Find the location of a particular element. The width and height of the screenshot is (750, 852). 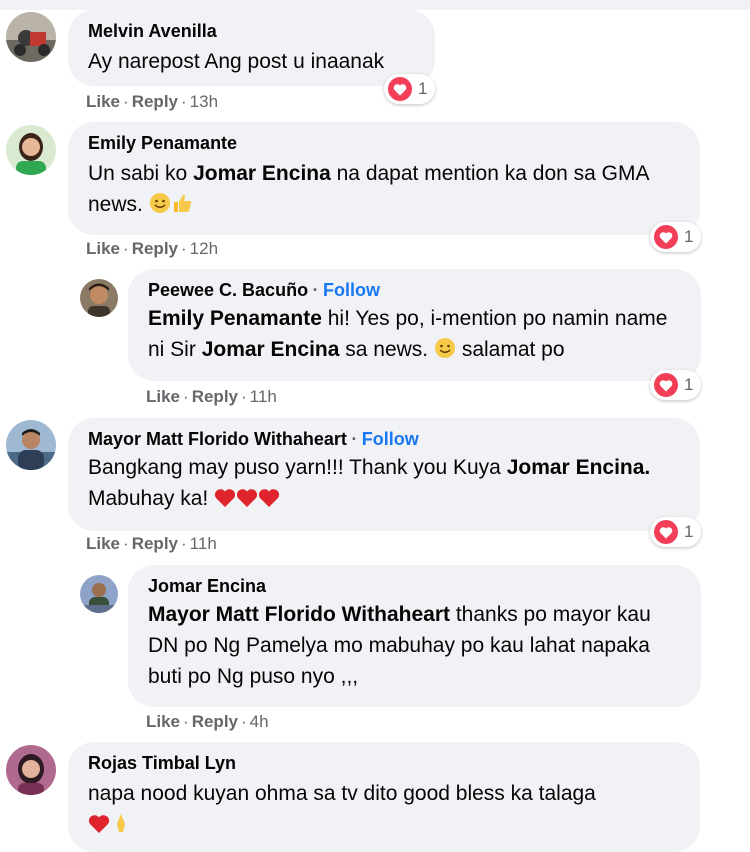

text-segment: Mabuhay ka! is located at coordinates (148, 498).